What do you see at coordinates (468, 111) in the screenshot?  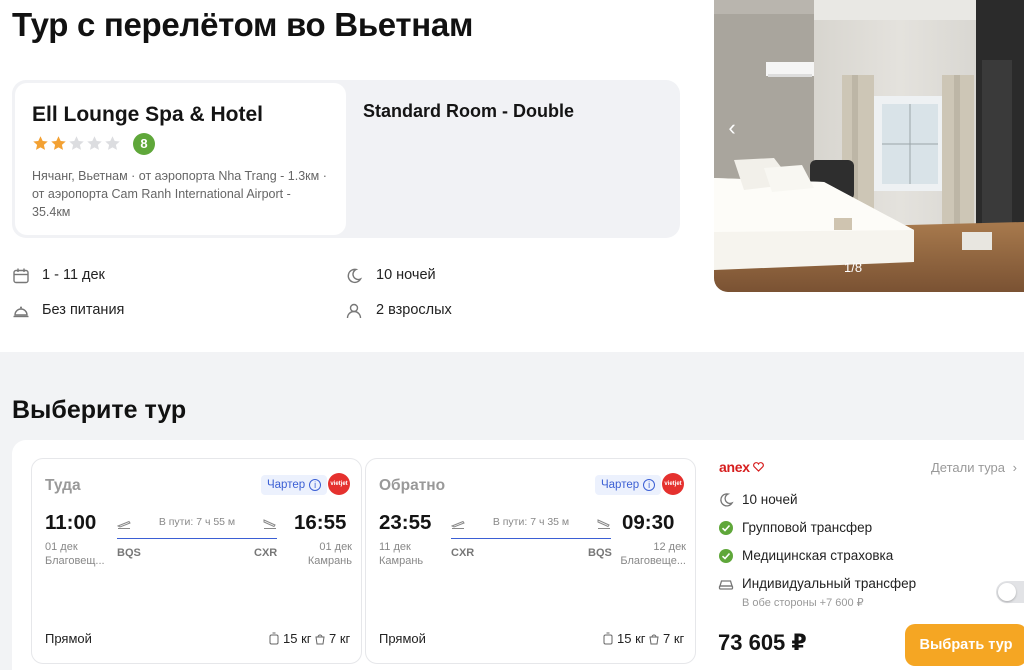 I see `room-name: Standard Room - Double` at bounding box center [468, 111].